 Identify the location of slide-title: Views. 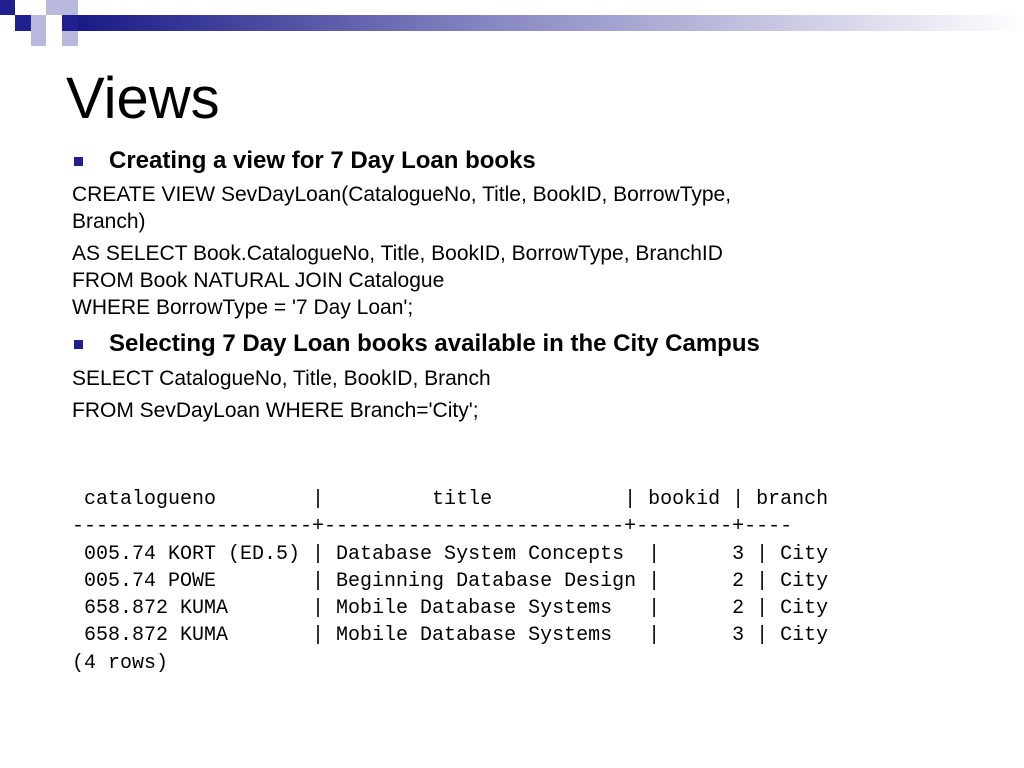
(143, 98).